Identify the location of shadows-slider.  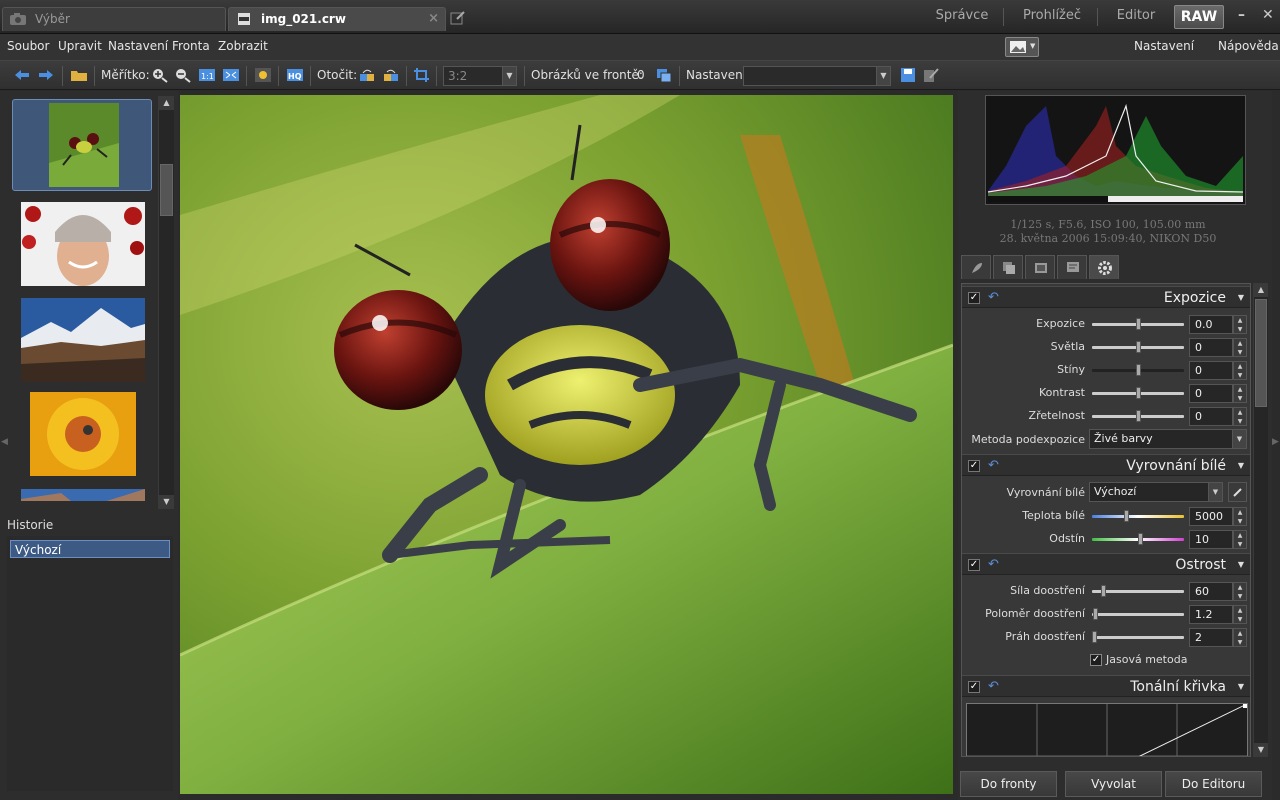
(1138, 370).